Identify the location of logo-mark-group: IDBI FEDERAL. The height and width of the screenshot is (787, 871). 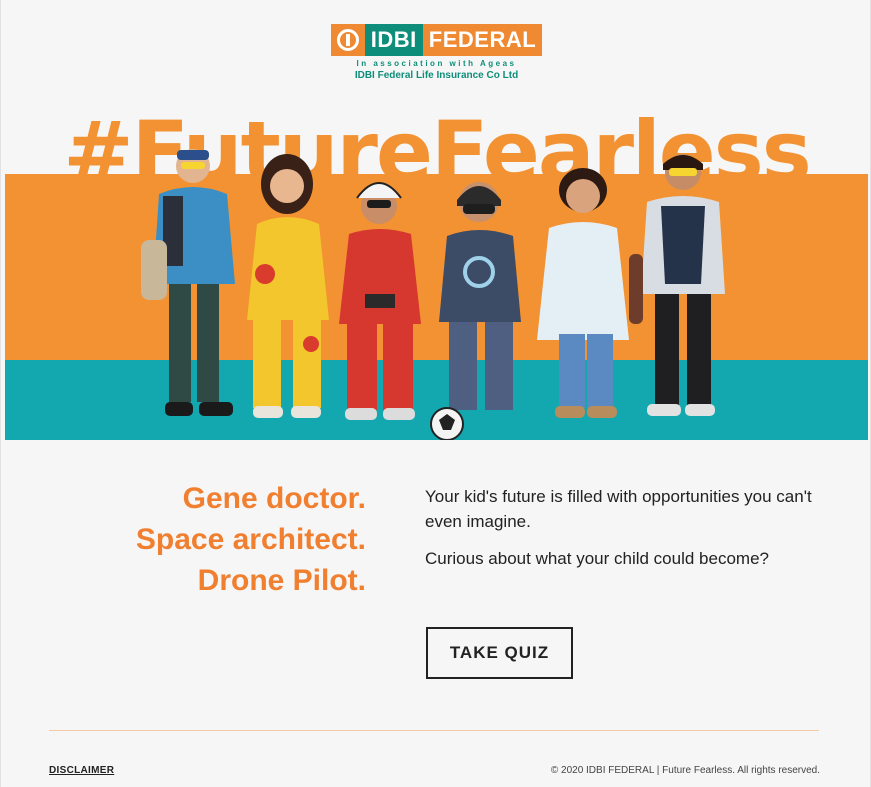
(436, 40).